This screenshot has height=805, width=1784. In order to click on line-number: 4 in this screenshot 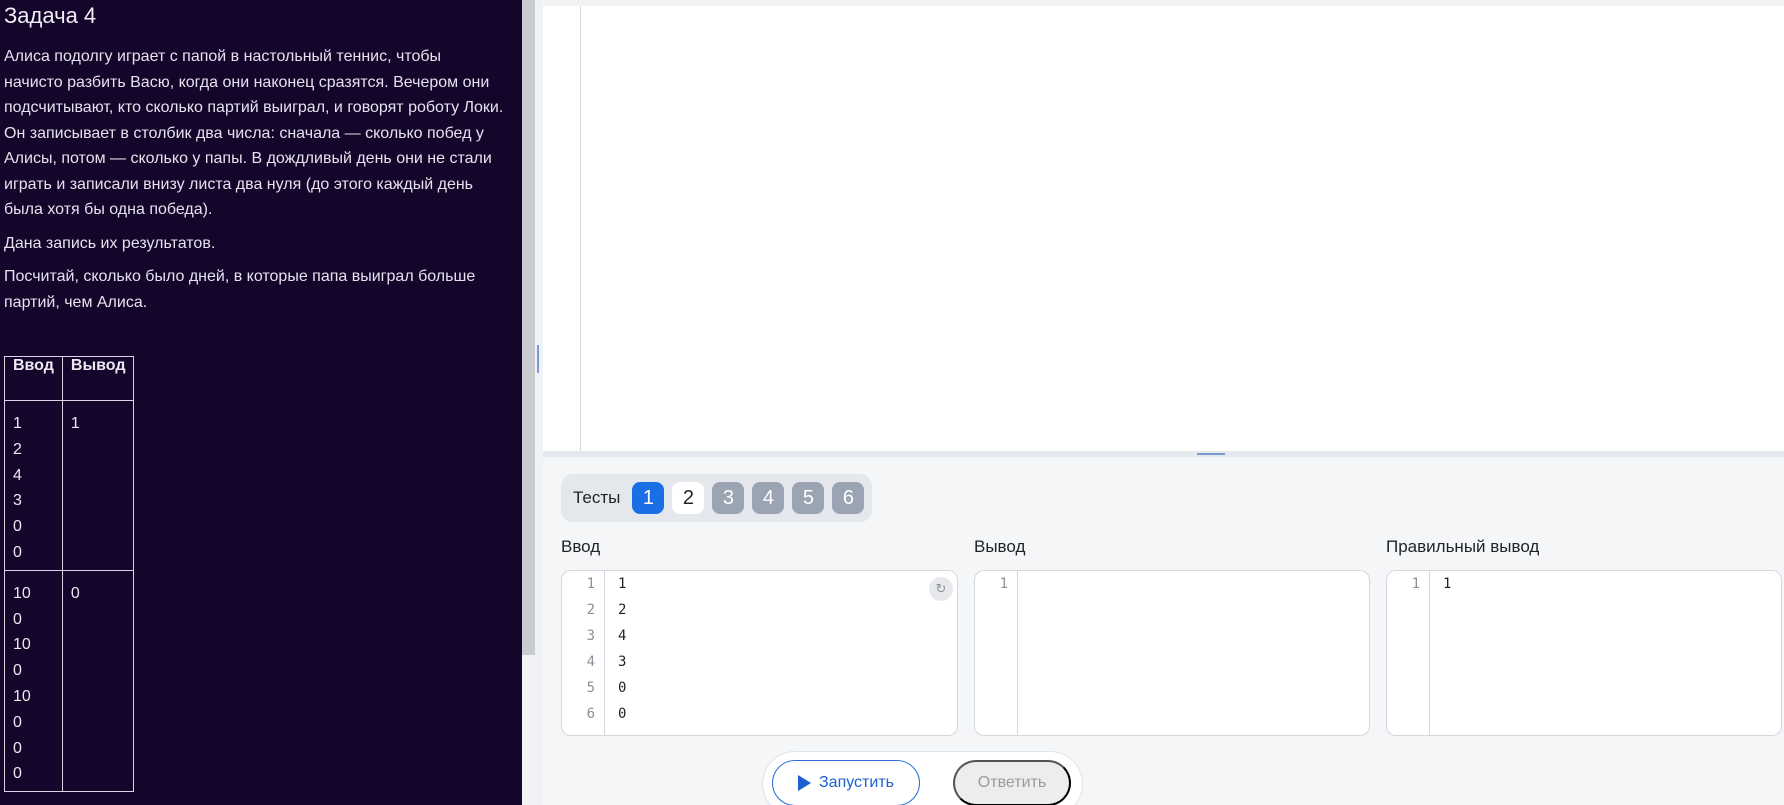, I will do `click(590, 662)`.